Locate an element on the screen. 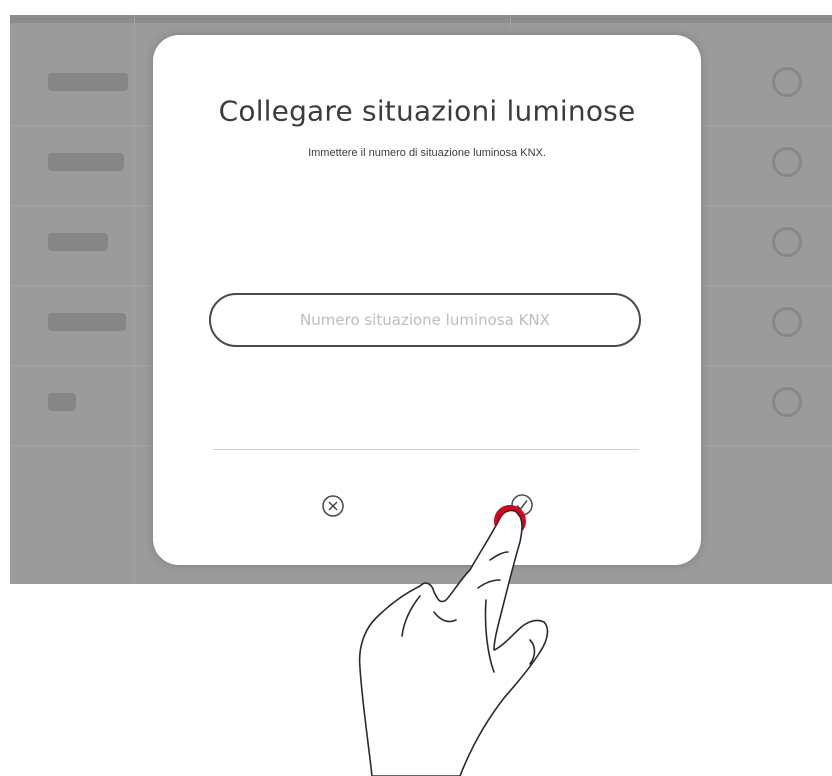 The image size is (832, 776). scene-number-input is located at coordinates (425, 320).